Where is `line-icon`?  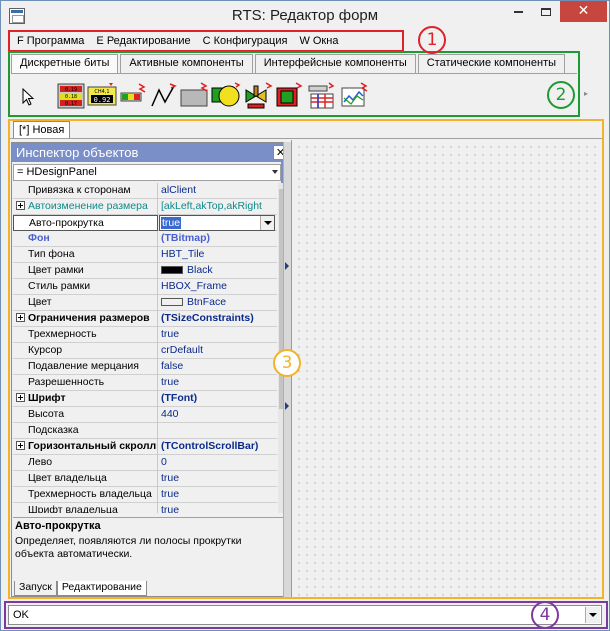 line-icon is located at coordinates (163, 95).